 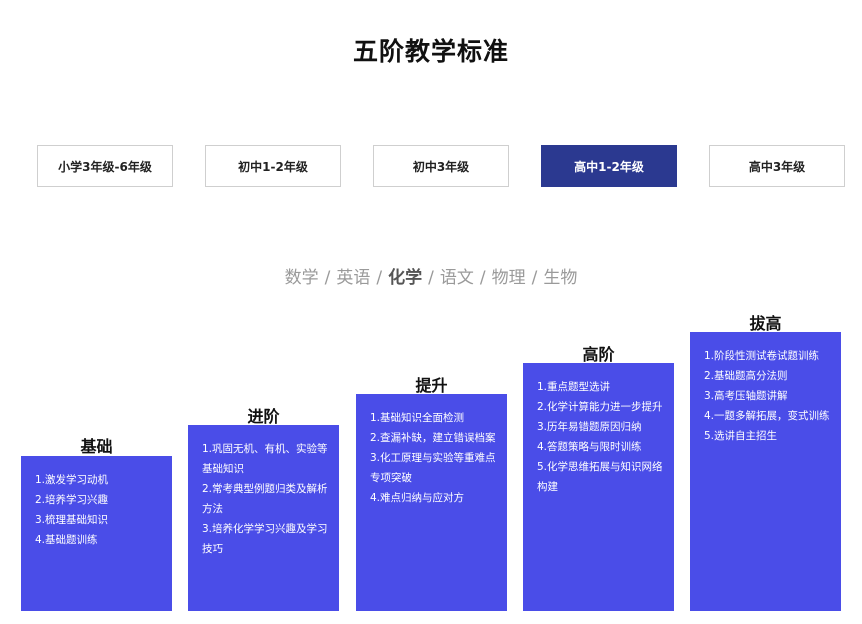 What do you see at coordinates (433, 438) in the screenshot?
I see `stage-item: 2.查漏补缺，建立错误档案` at bounding box center [433, 438].